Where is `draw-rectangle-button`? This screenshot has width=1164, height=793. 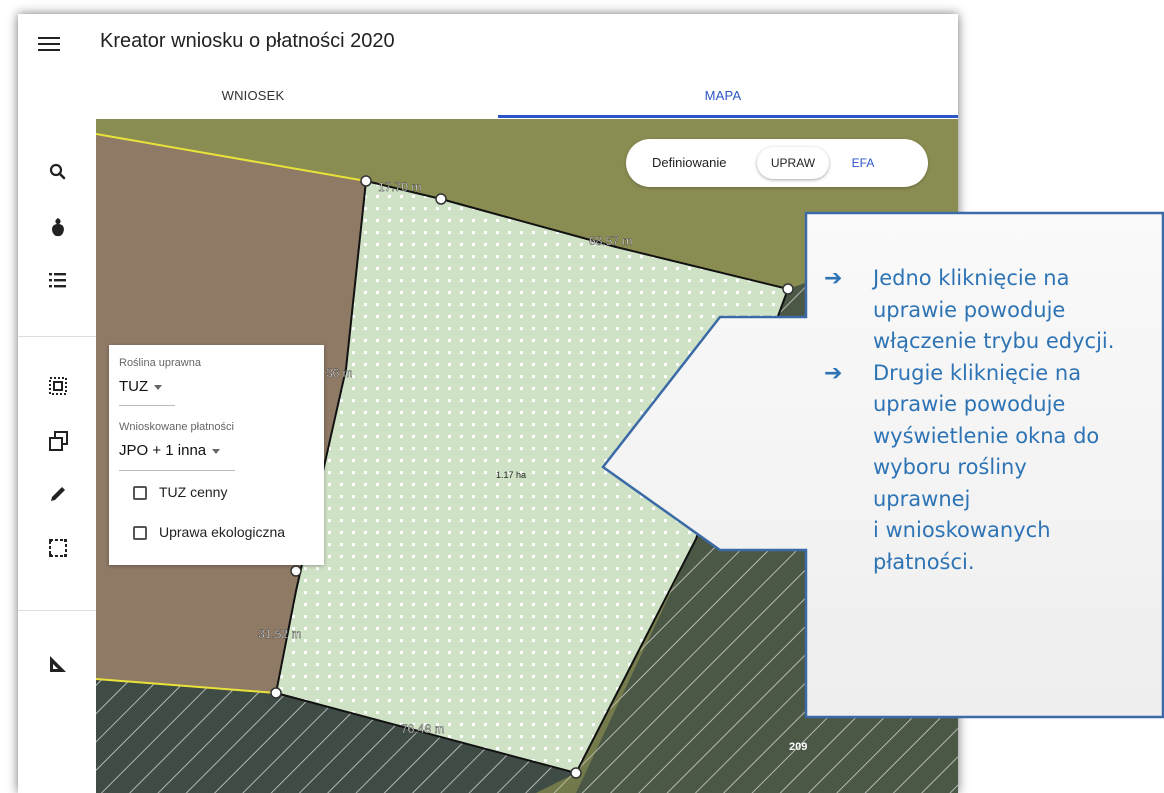 draw-rectangle-button is located at coordinates (57, 549).